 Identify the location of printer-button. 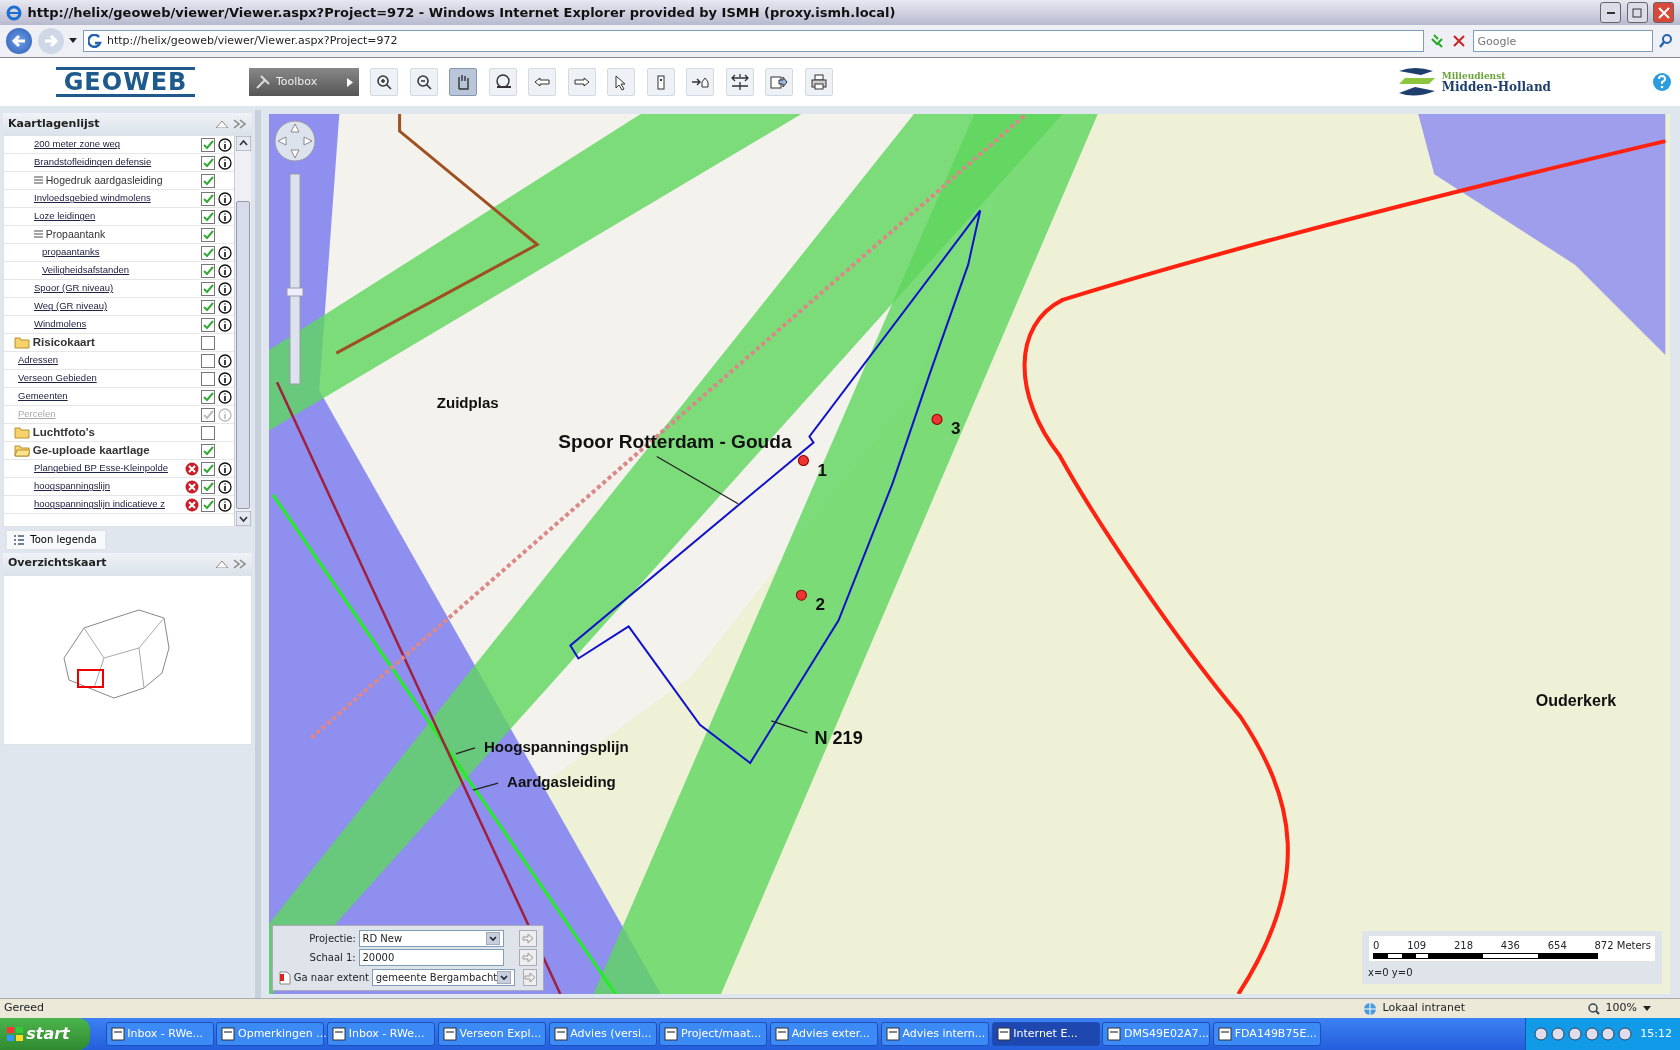
(818, 82).